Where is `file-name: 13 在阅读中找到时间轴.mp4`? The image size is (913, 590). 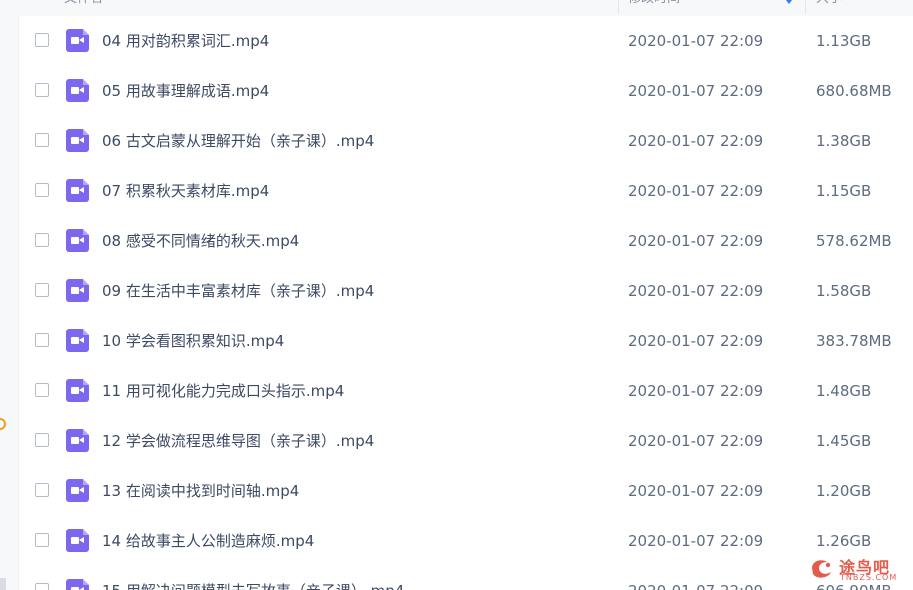
file-name: 13 在阅读中找到时间轴.mp4 is located at coordinates (200, 491).